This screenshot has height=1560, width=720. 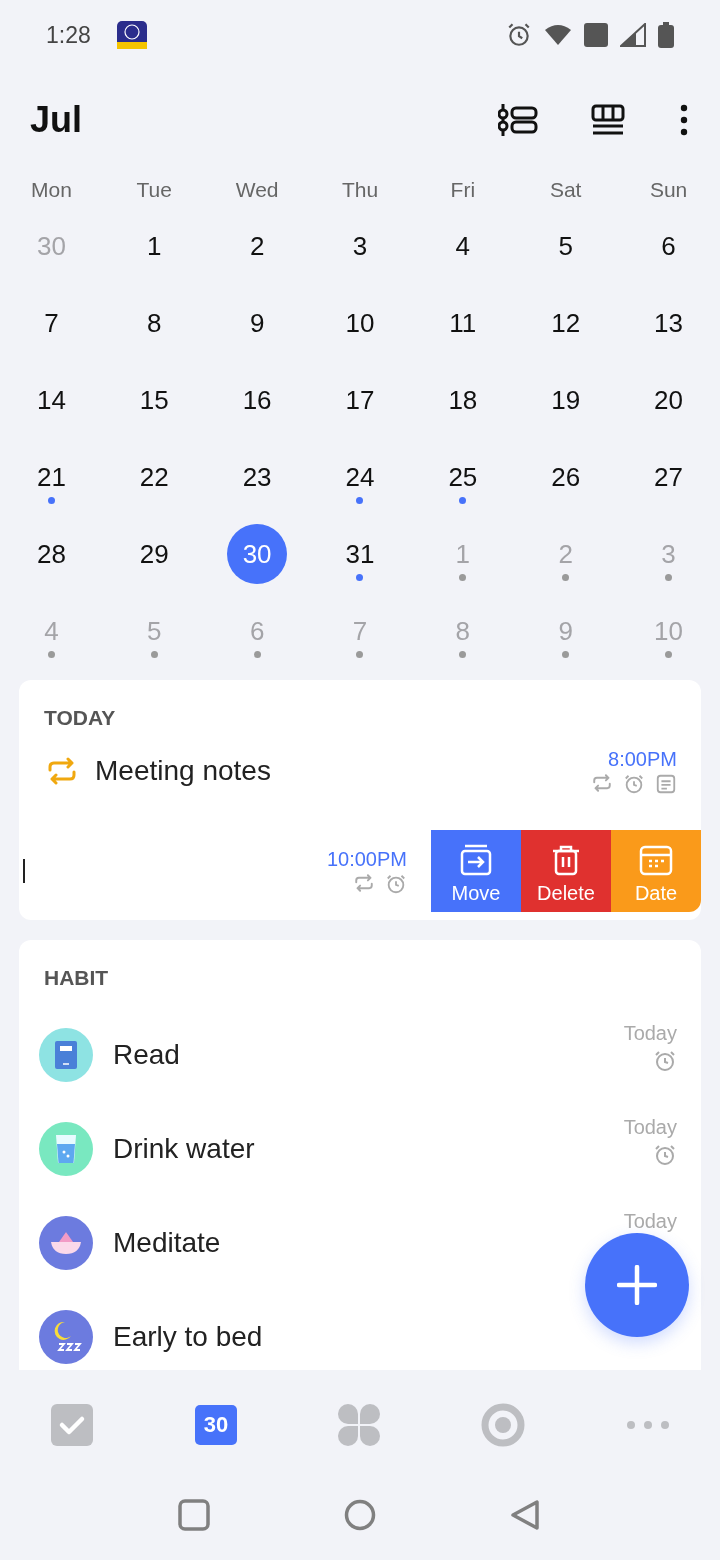 What do you see at coordinates (51, 400) in the screenshot?
I see `calendar-day: 14` at bounding box center [51, 400].